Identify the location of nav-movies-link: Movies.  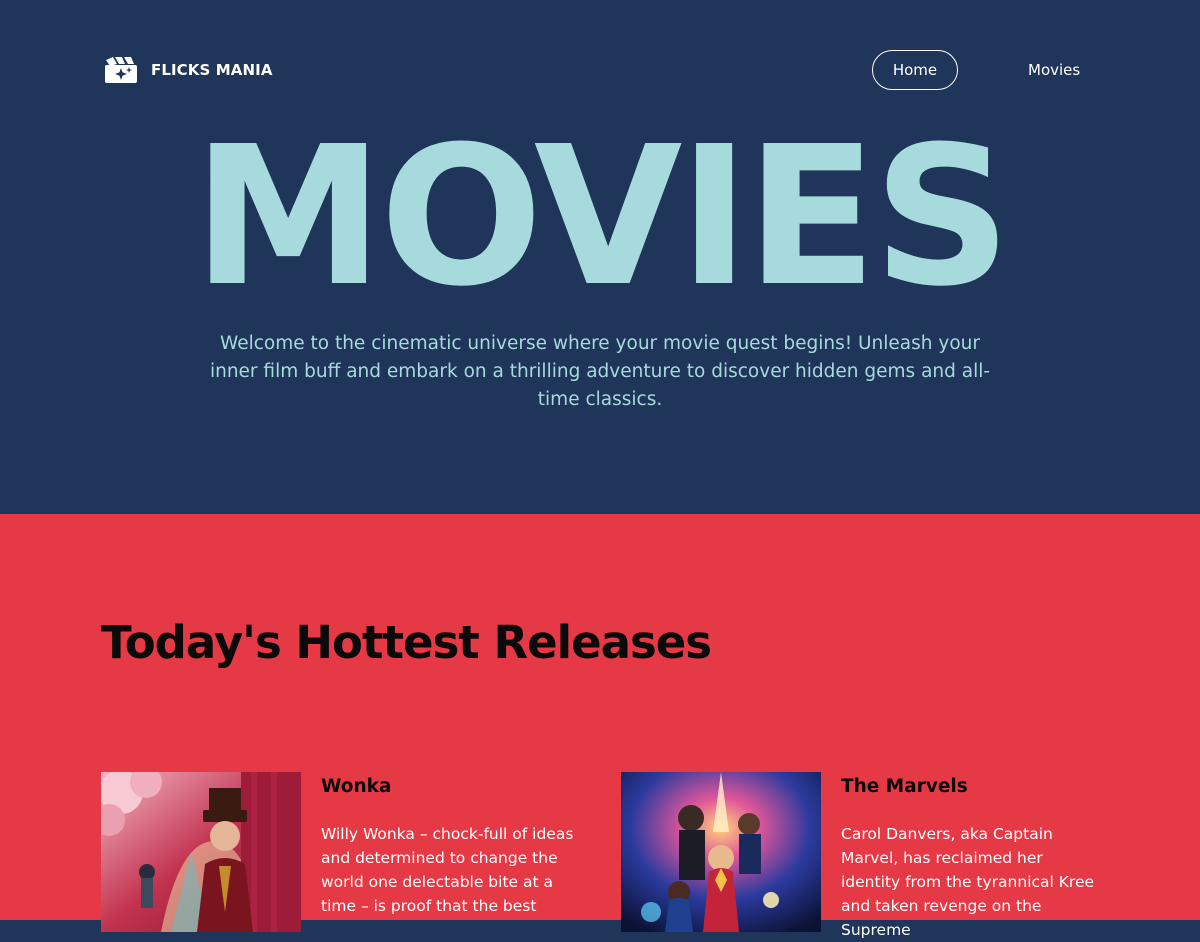
(1054, 70).